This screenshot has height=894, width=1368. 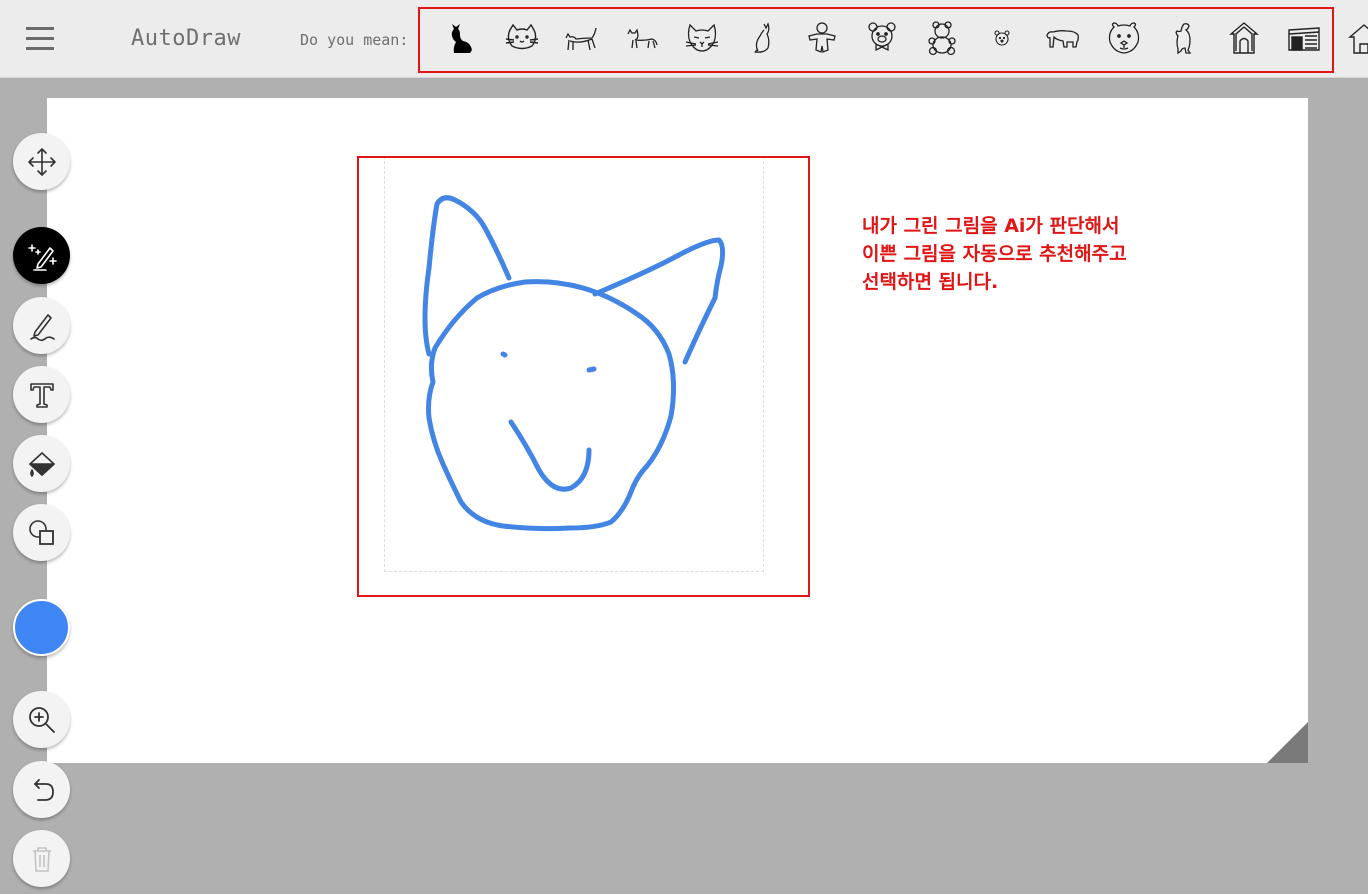 What do you see at coordinates (876, 40) in the screenshot?
I see `suggestions-highlight-box` at bounding box center [876, 40].